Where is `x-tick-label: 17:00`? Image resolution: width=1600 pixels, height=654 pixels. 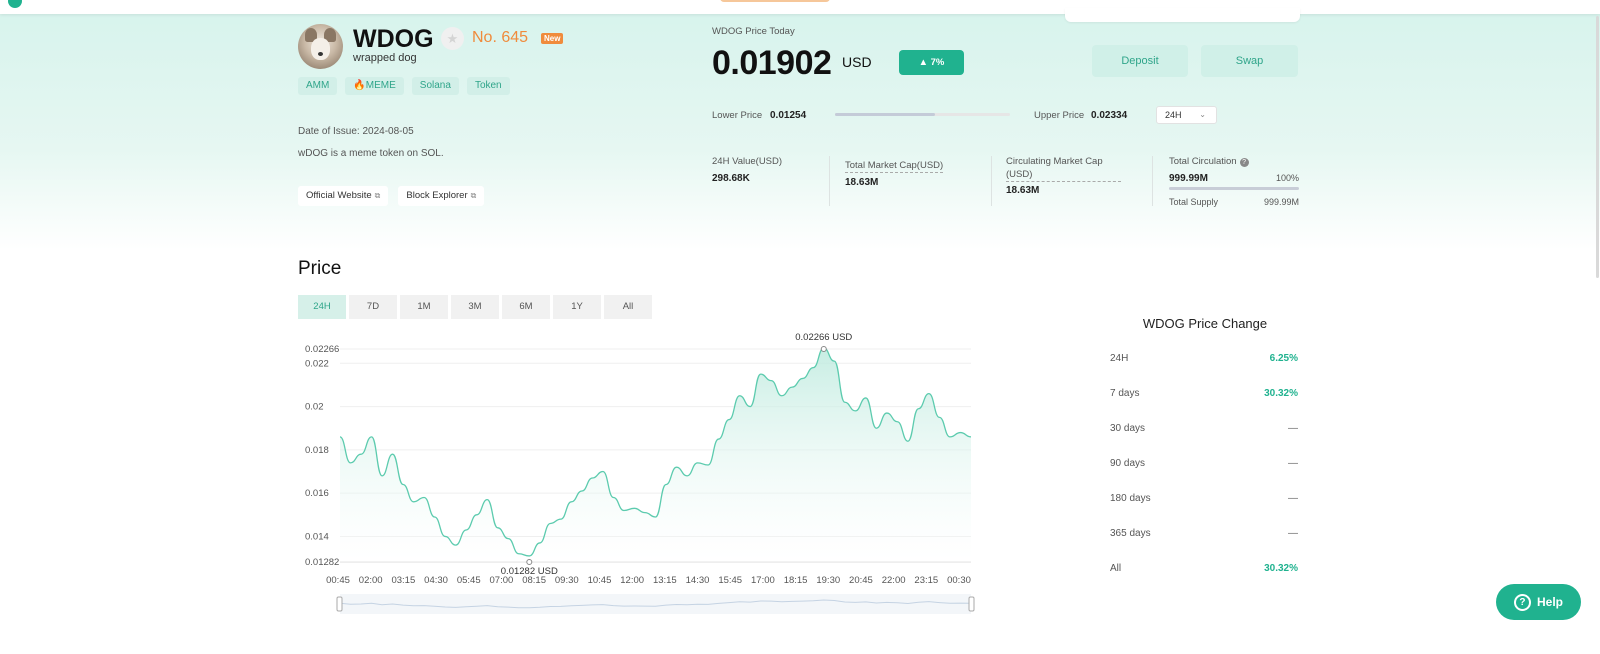 x-tick-label: 17:00 is located at coordinates (763, 580).